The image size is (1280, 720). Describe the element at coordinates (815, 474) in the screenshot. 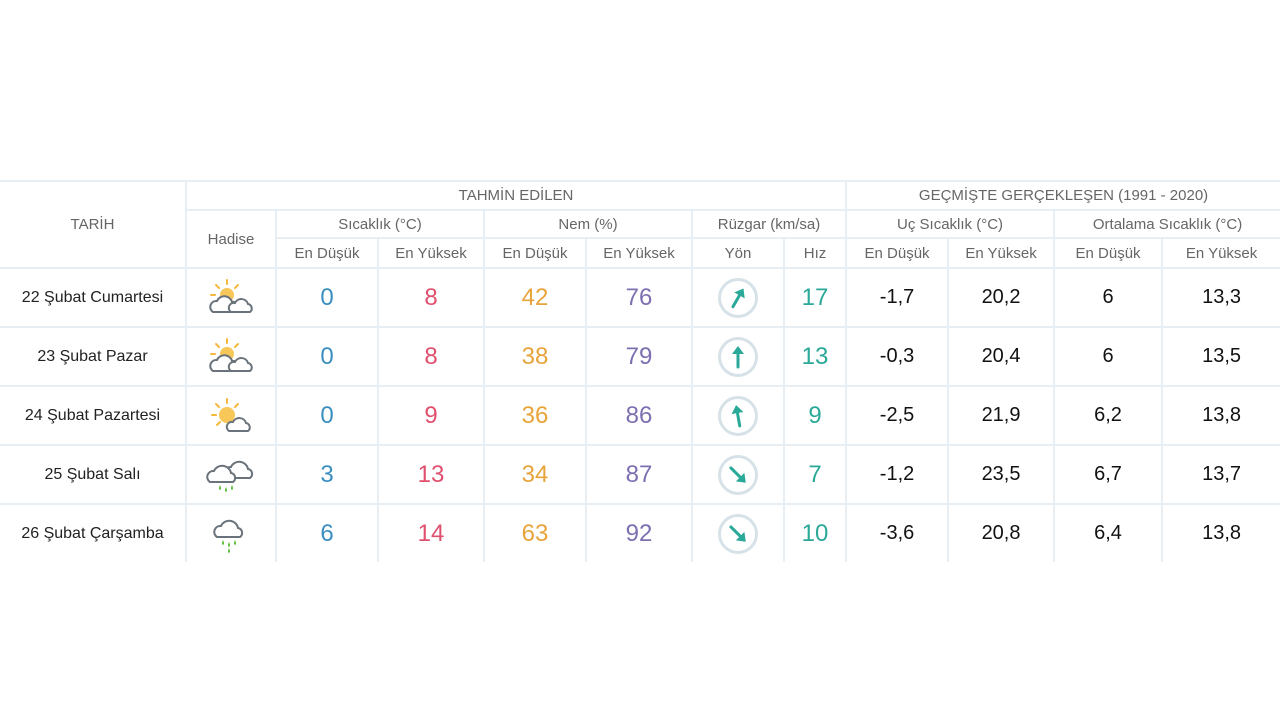

I see `wind-speed-cell: 7` at that location.